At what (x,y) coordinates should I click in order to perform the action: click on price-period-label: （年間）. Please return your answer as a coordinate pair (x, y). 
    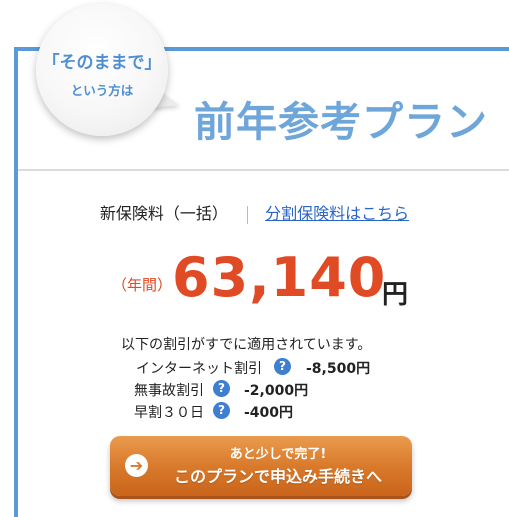
    Looking at the image, I should click on (142, 285).